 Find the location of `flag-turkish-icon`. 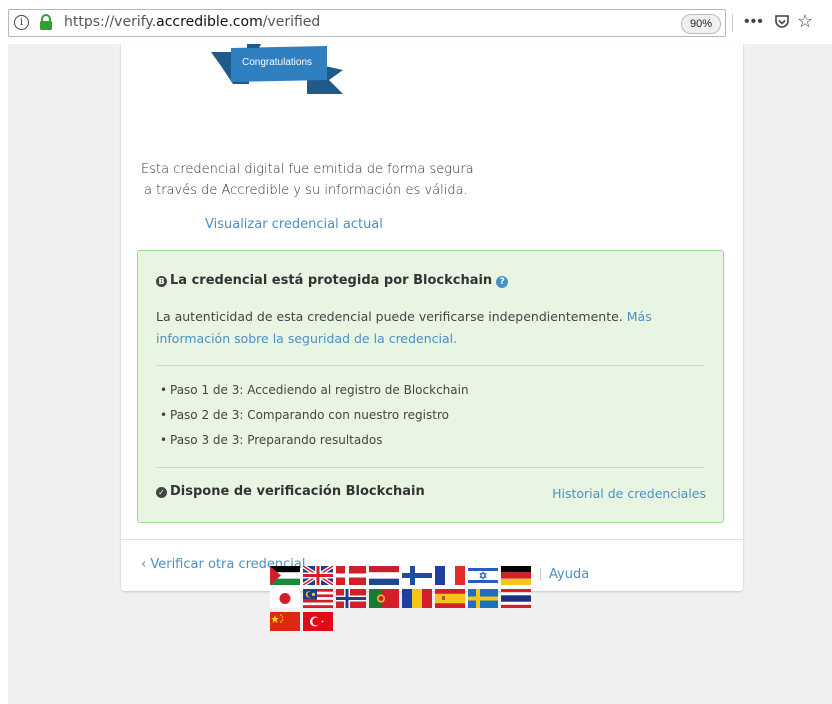

flag-turkish-icon is located at coordinates (318, 621).